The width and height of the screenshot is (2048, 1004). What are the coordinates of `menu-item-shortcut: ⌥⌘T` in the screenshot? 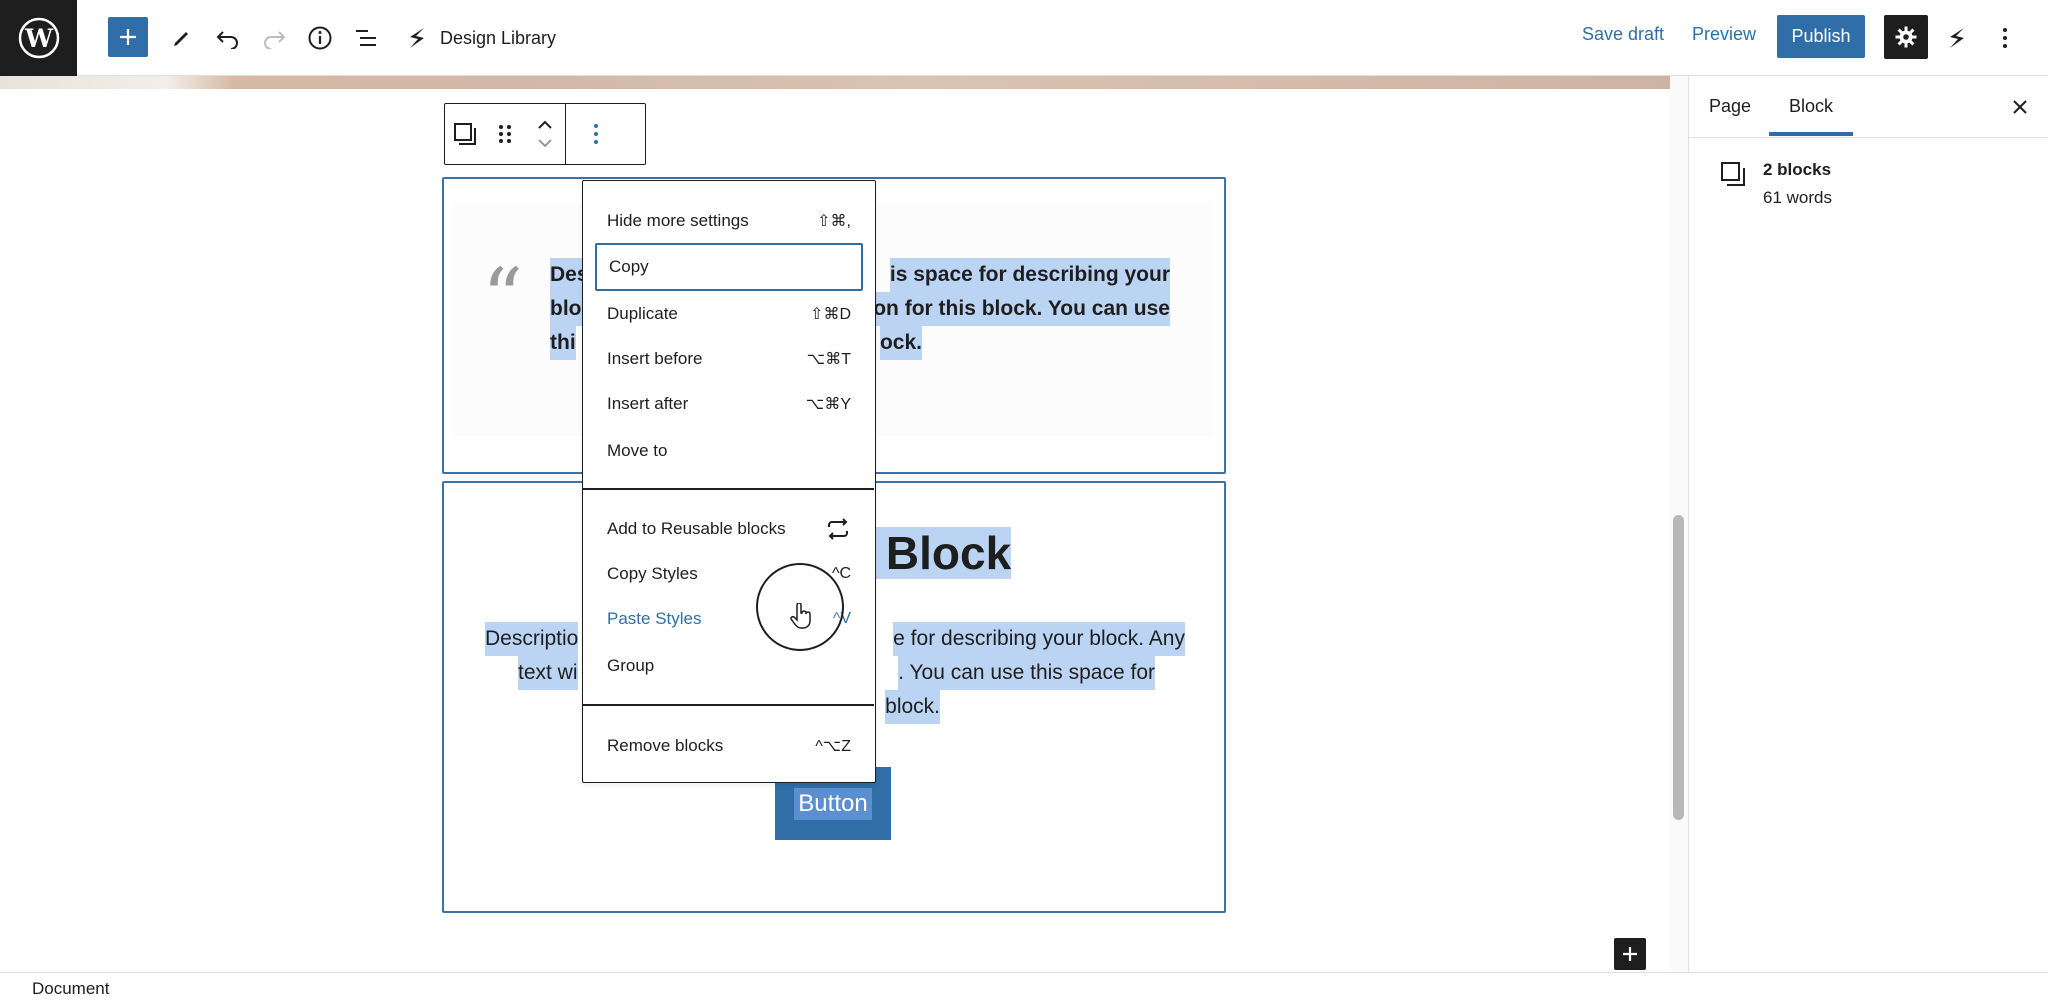 It's located at (828, 359).